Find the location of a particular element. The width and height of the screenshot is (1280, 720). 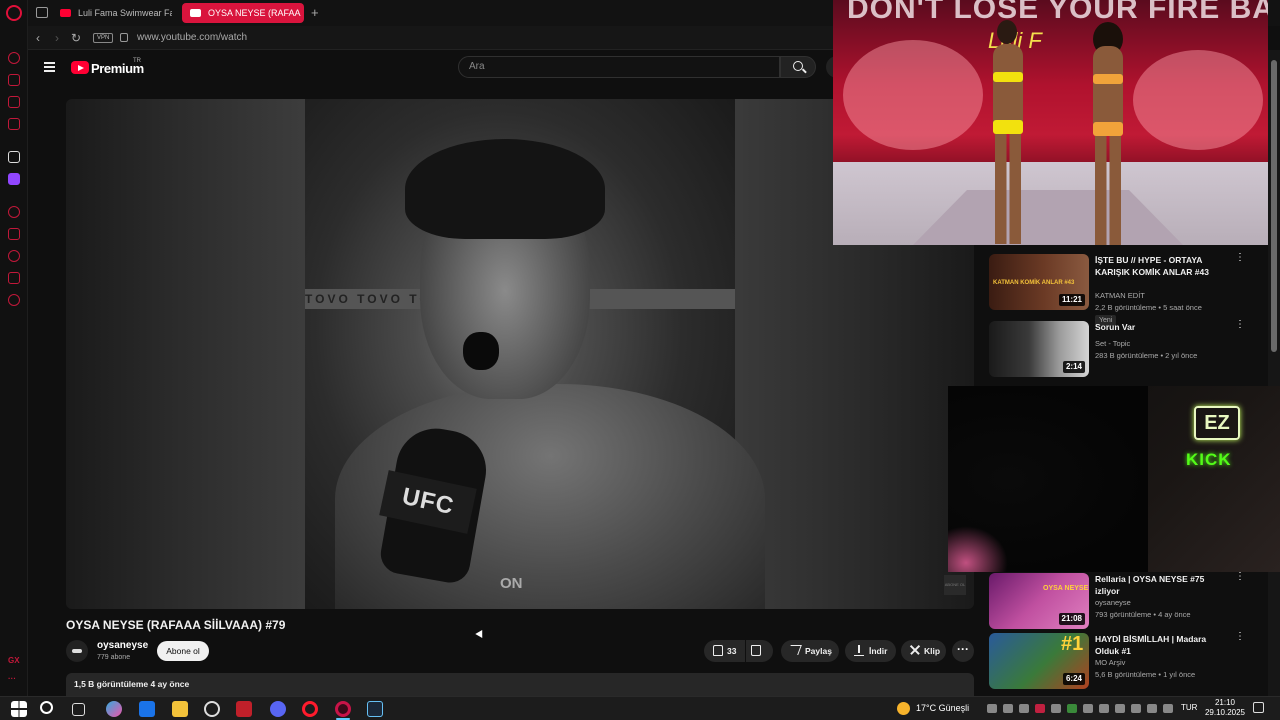

obs-icon is located at coordinates (212, 709).